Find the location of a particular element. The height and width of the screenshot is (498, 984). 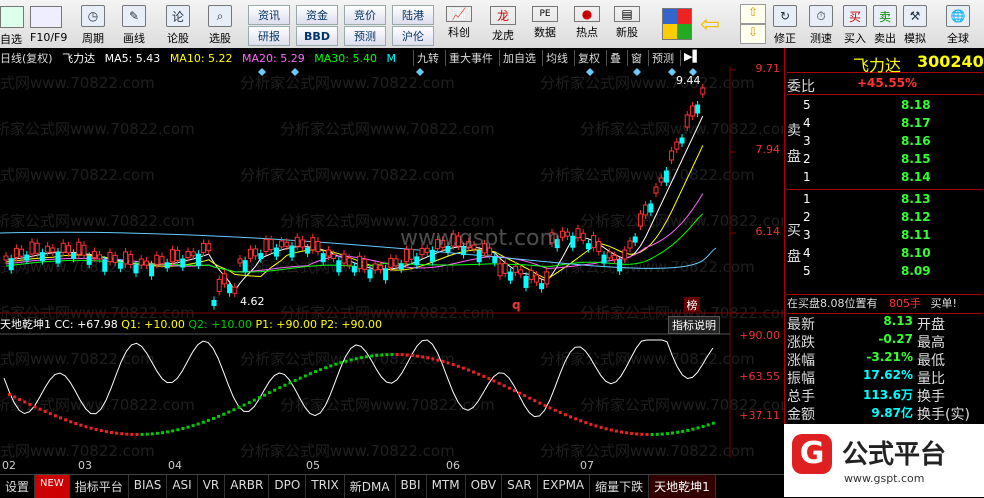

hk-connect-button: 陆港 is located at coordinates (413, 15).